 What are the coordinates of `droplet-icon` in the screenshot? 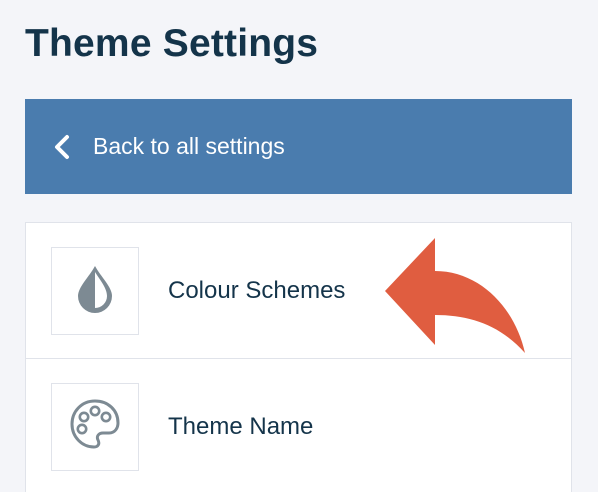 It's located at (95, 290).